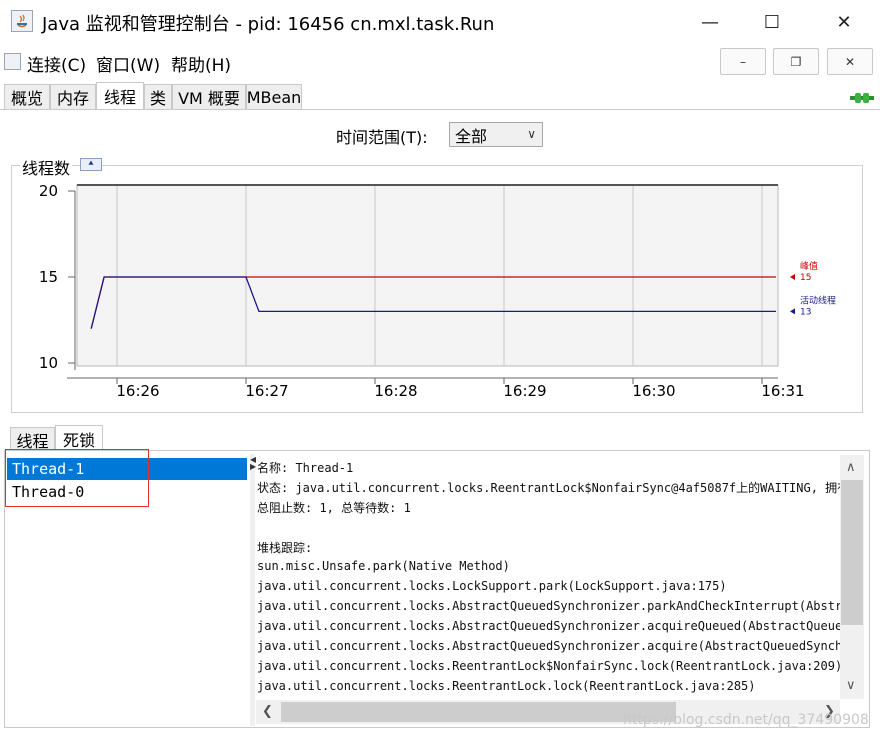 Image resolution: width=880 pixels, height=740 pixels. I want to click on y-tick-label: 15, so click(48, 277).